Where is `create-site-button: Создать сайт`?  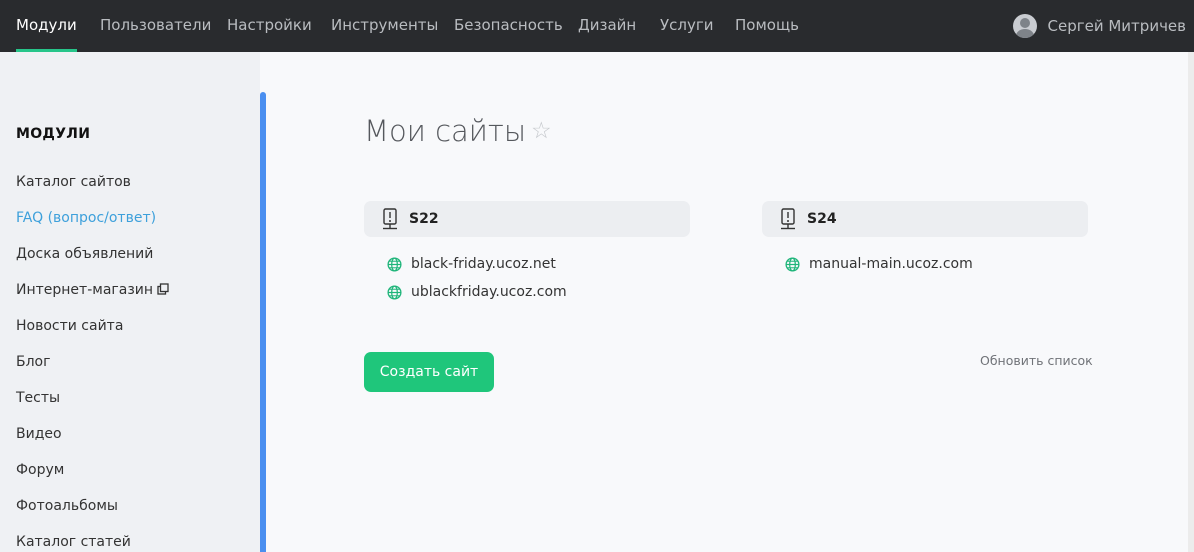
create-site-button: Создать сайт is located at coordinates (429, 372).